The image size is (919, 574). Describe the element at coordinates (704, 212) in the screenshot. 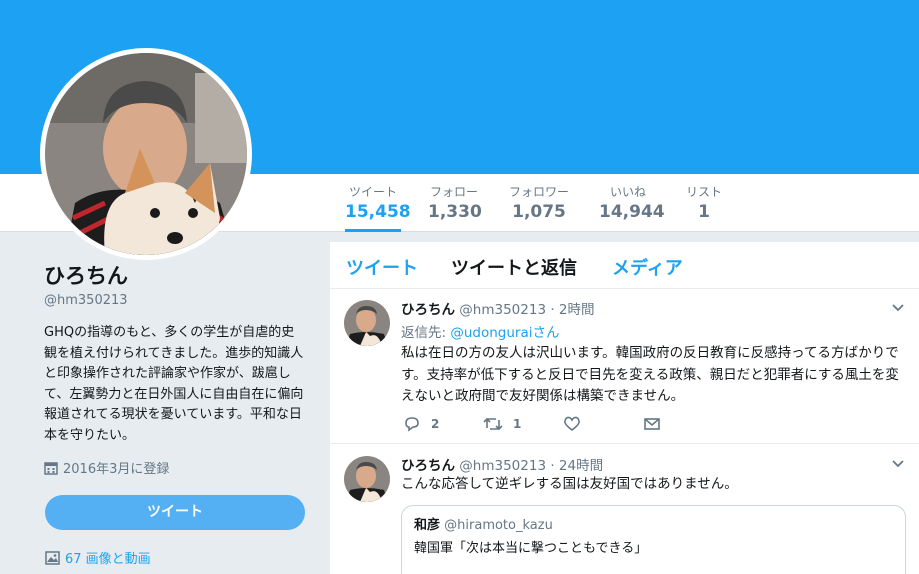

I see `stat-value: 1` at that location.